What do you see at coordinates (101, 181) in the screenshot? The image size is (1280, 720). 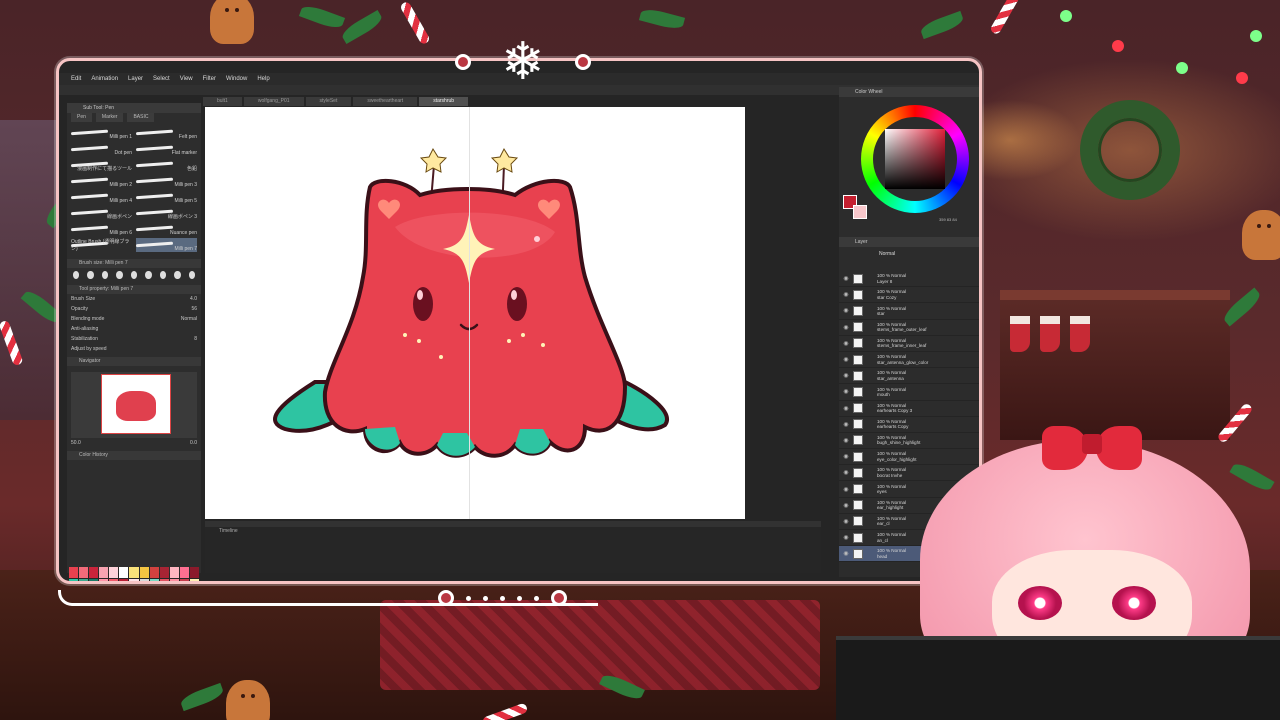 I see `brush-item: Milli pen 2` at bounding box center [101, 181].